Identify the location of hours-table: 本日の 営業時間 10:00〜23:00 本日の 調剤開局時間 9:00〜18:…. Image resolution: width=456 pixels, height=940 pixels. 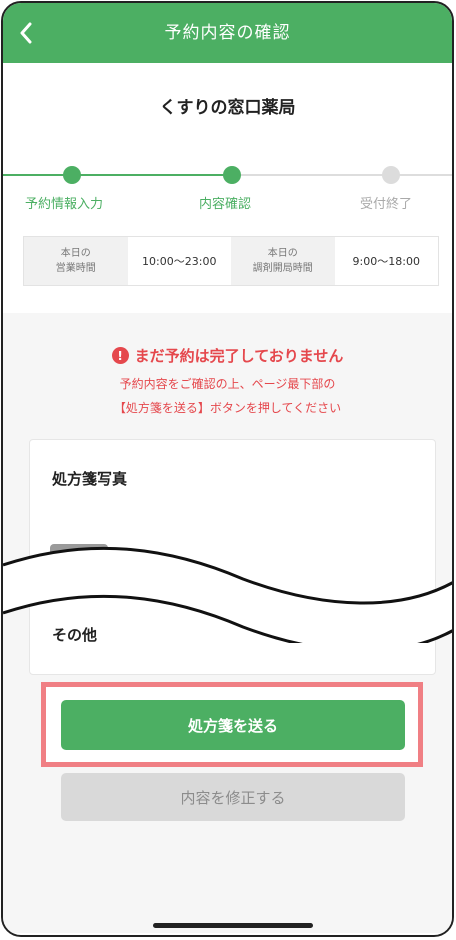
(231, 261).